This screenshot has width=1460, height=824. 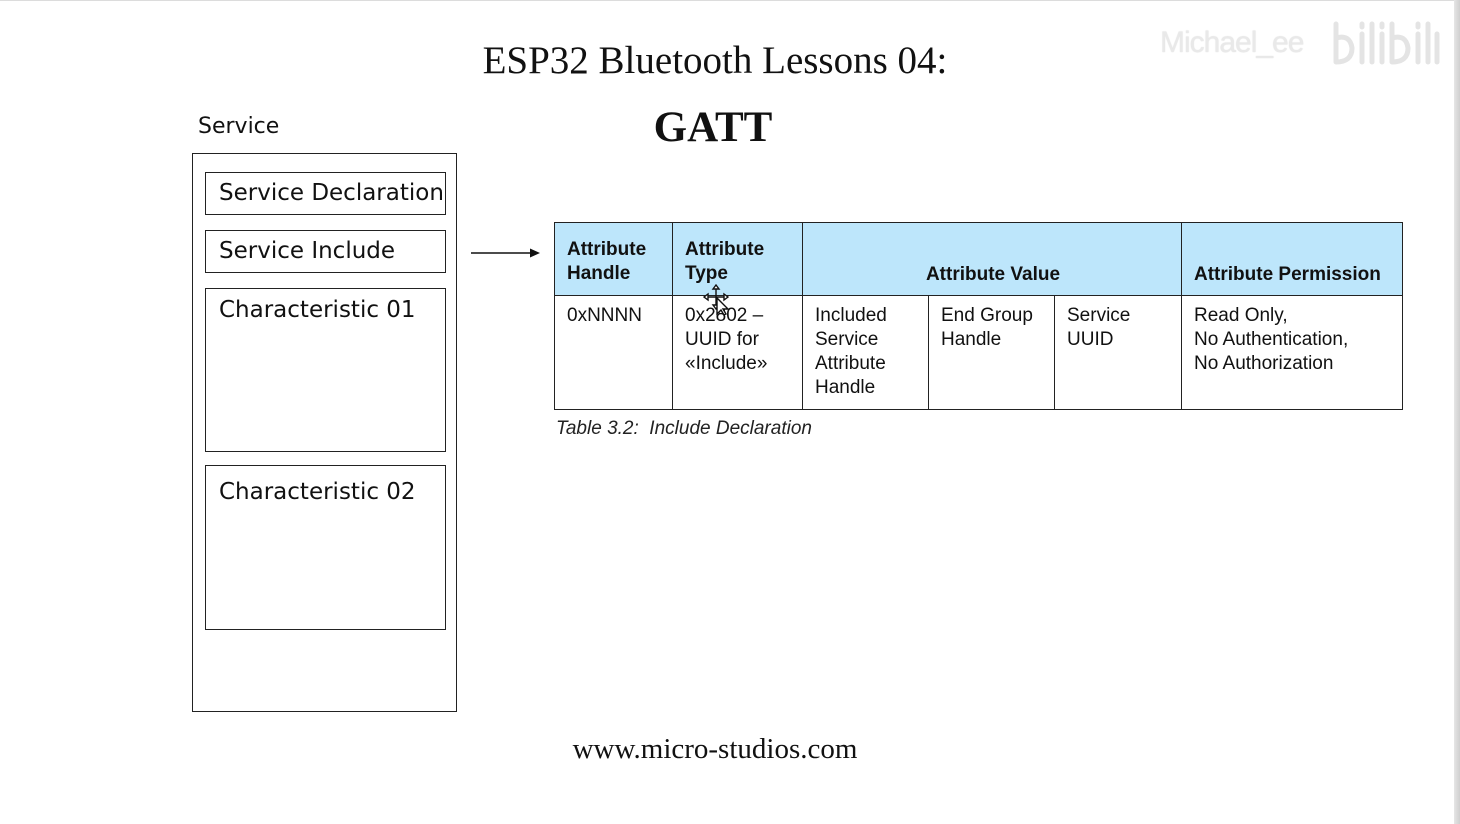 What do you see at coordinates (613, 352) in the screenshot?
I see `cell-attribute-handle: 0xNNNN` at bounding box center [613, 352].